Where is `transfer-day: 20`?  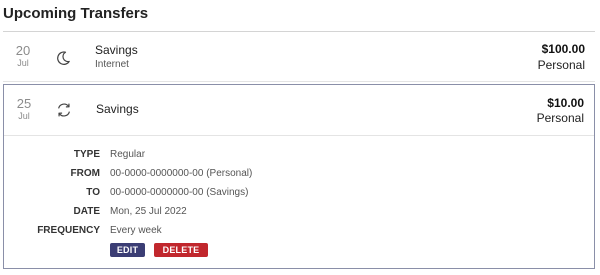
transfer-day: 20 is located at coordinates (23, 50).